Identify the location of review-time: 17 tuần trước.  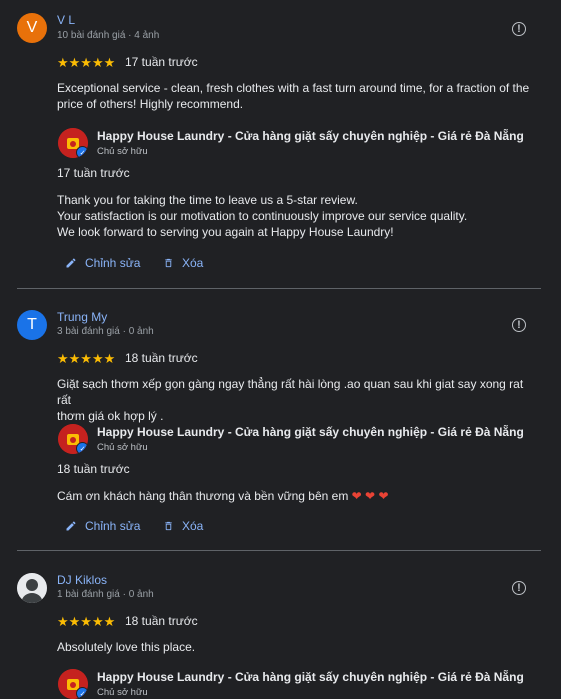
(161, 62).